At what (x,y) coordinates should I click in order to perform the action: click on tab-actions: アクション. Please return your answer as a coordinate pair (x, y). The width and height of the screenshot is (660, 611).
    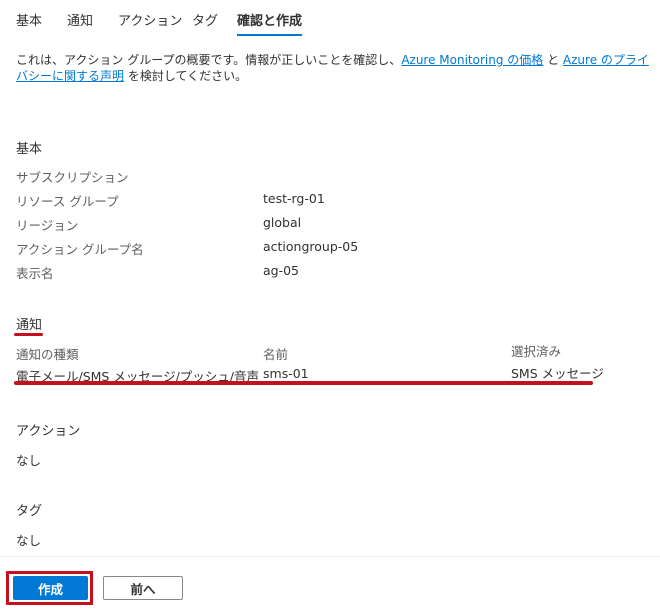
    Looking at the image, I should click on (150, 19).